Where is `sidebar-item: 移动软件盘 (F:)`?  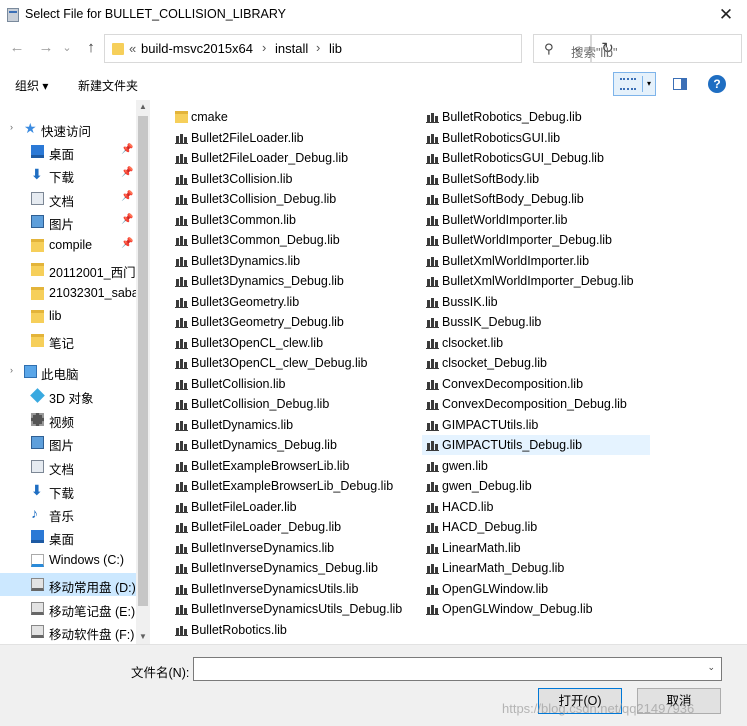 sidebar-item: 移动软件盘 (F:) is located at coordinates (68, 631).